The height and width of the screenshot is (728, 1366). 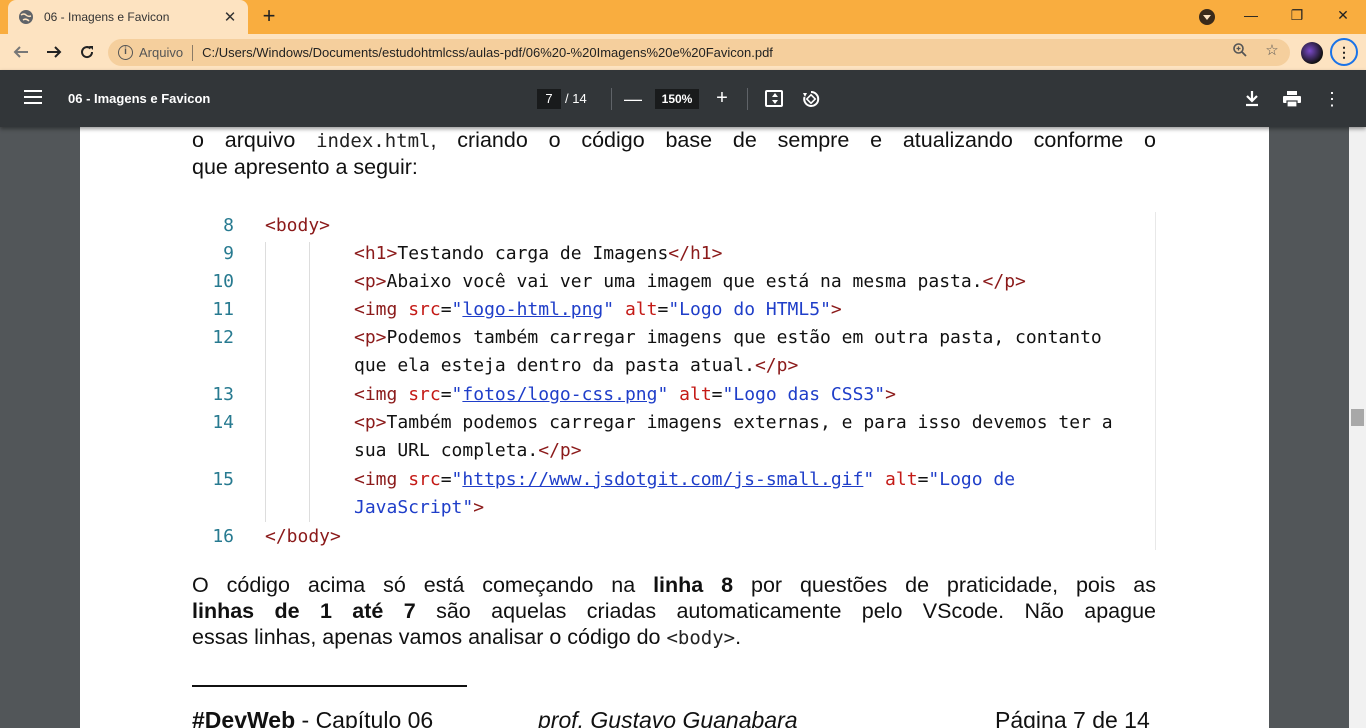 I want to click on code-line: <h1>Testando carga de Imagens</h1>, so click(x=538, y=253).